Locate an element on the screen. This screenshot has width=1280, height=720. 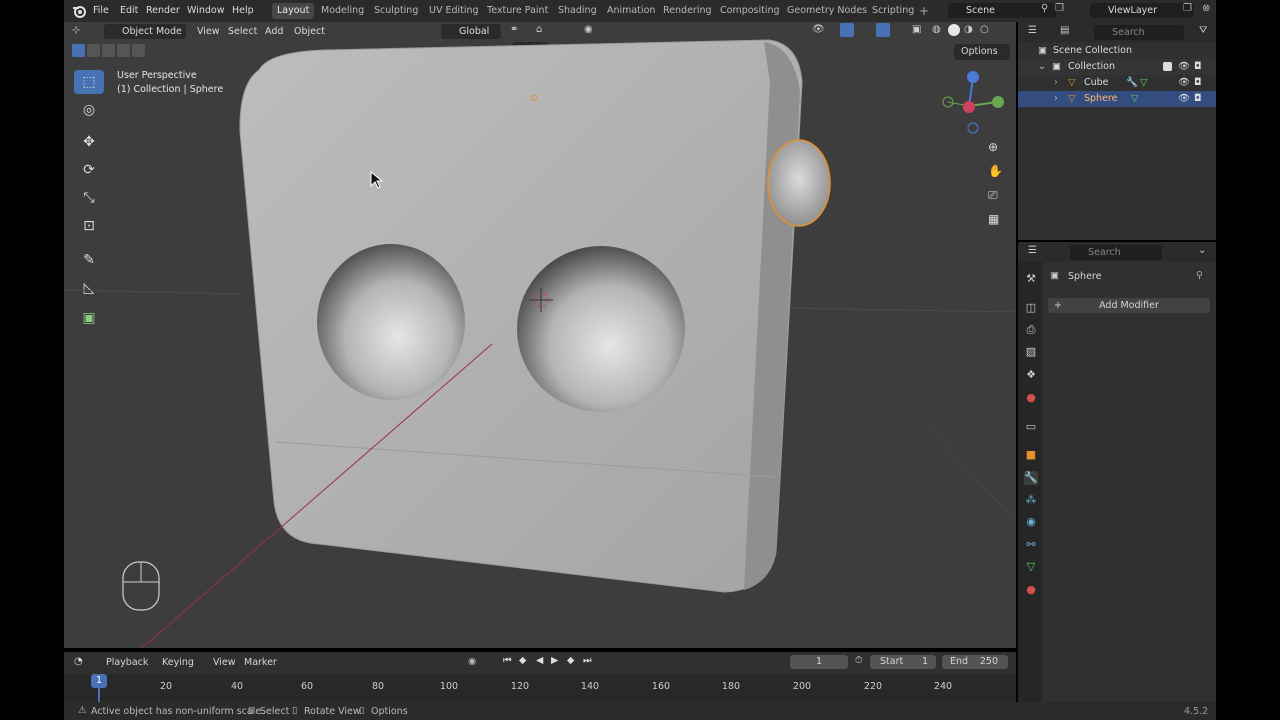
object-icon: ▣ is located at coordinates (1054, 275).